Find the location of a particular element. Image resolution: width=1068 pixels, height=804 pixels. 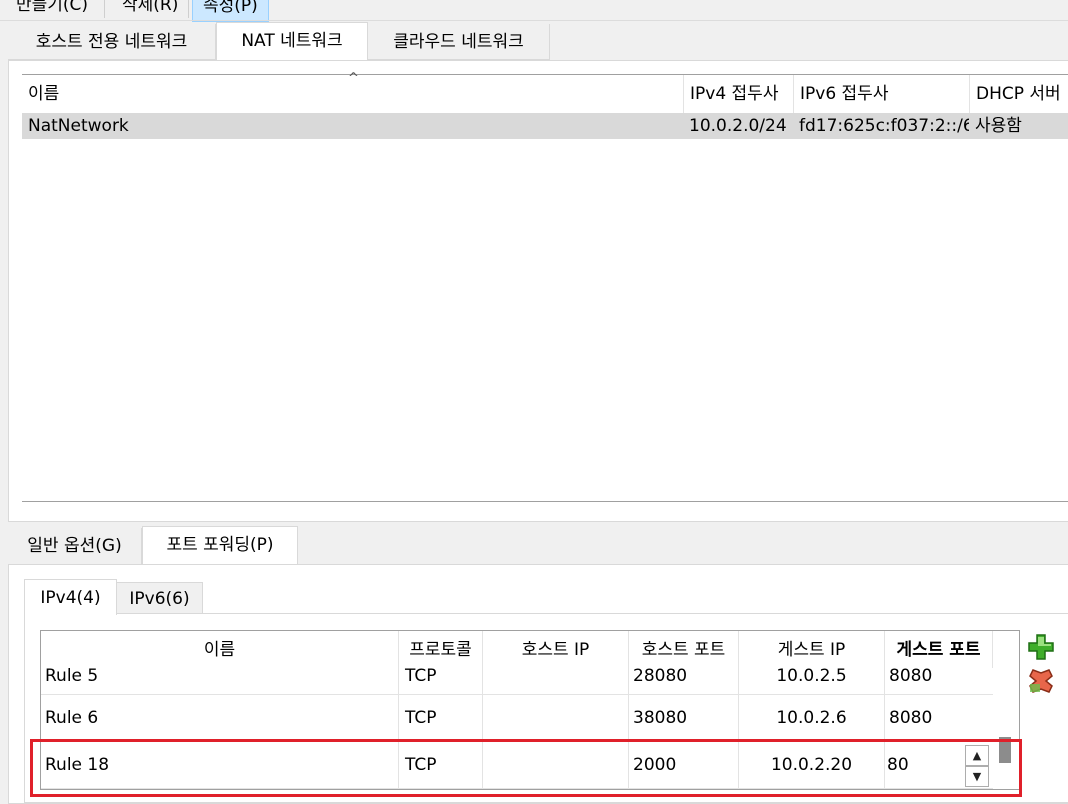

rule-name-cell: Rule 18 is located at coordinates (220, 764).